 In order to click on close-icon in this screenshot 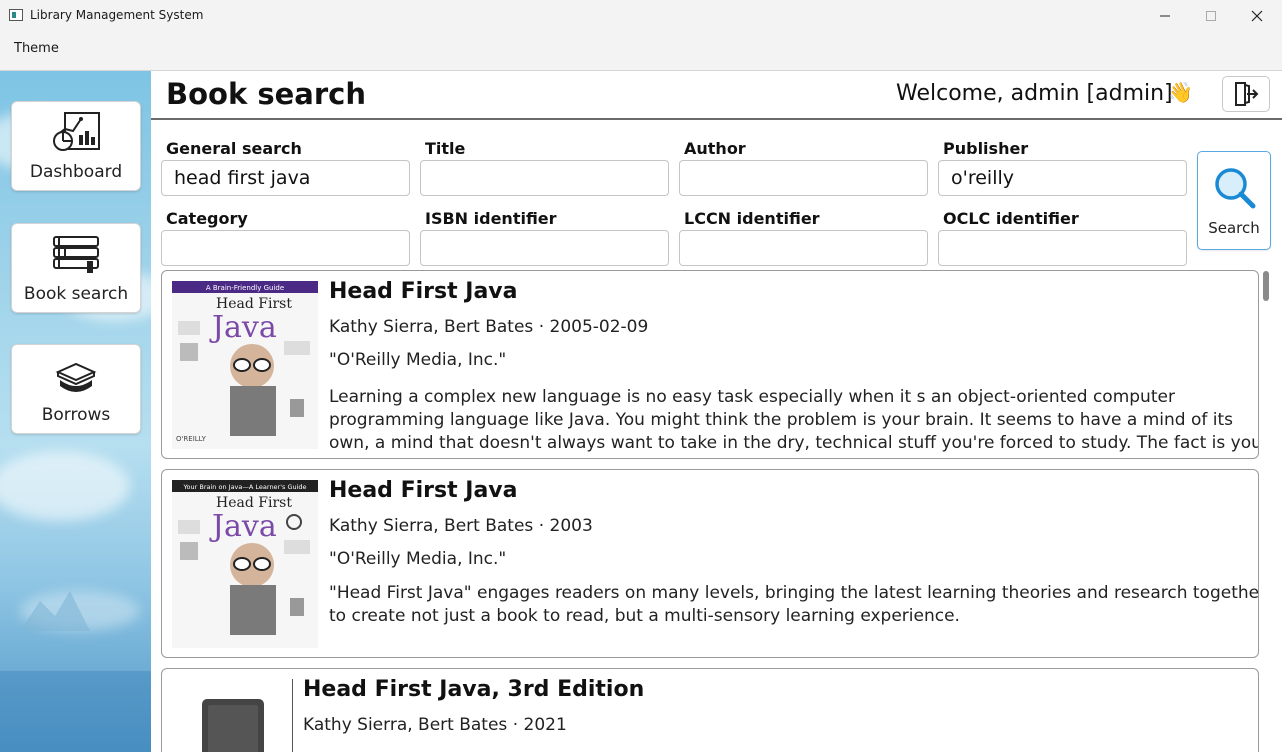, I will do `click(1257, 16)`.